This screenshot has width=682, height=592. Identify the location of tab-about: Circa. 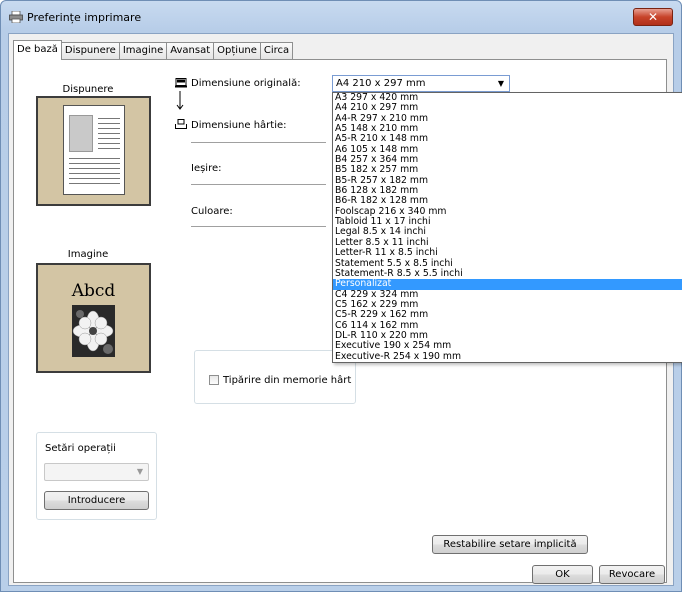
(276, 51).